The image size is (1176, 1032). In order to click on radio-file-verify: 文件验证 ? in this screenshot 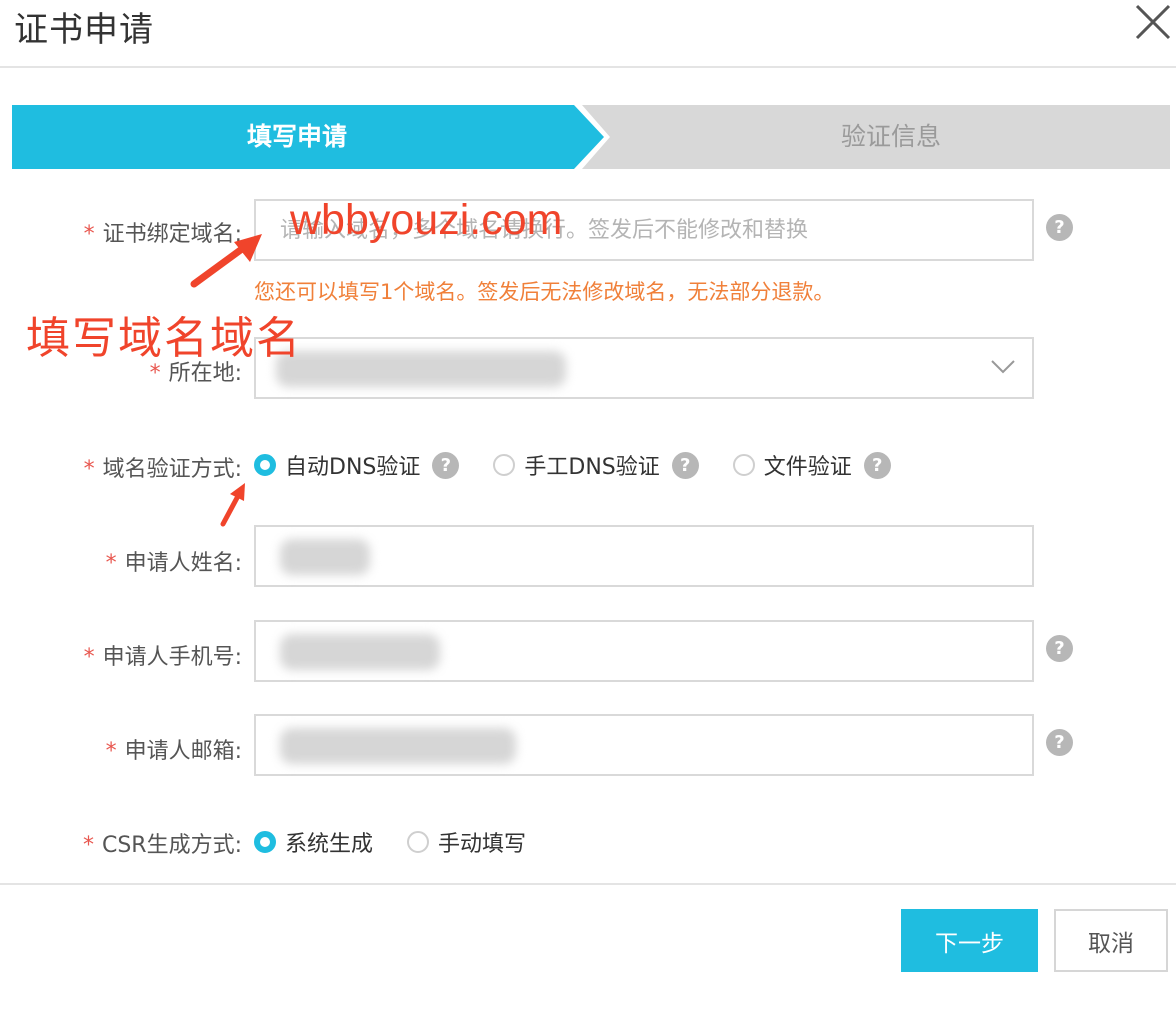, I will do `click(811, 465)`.